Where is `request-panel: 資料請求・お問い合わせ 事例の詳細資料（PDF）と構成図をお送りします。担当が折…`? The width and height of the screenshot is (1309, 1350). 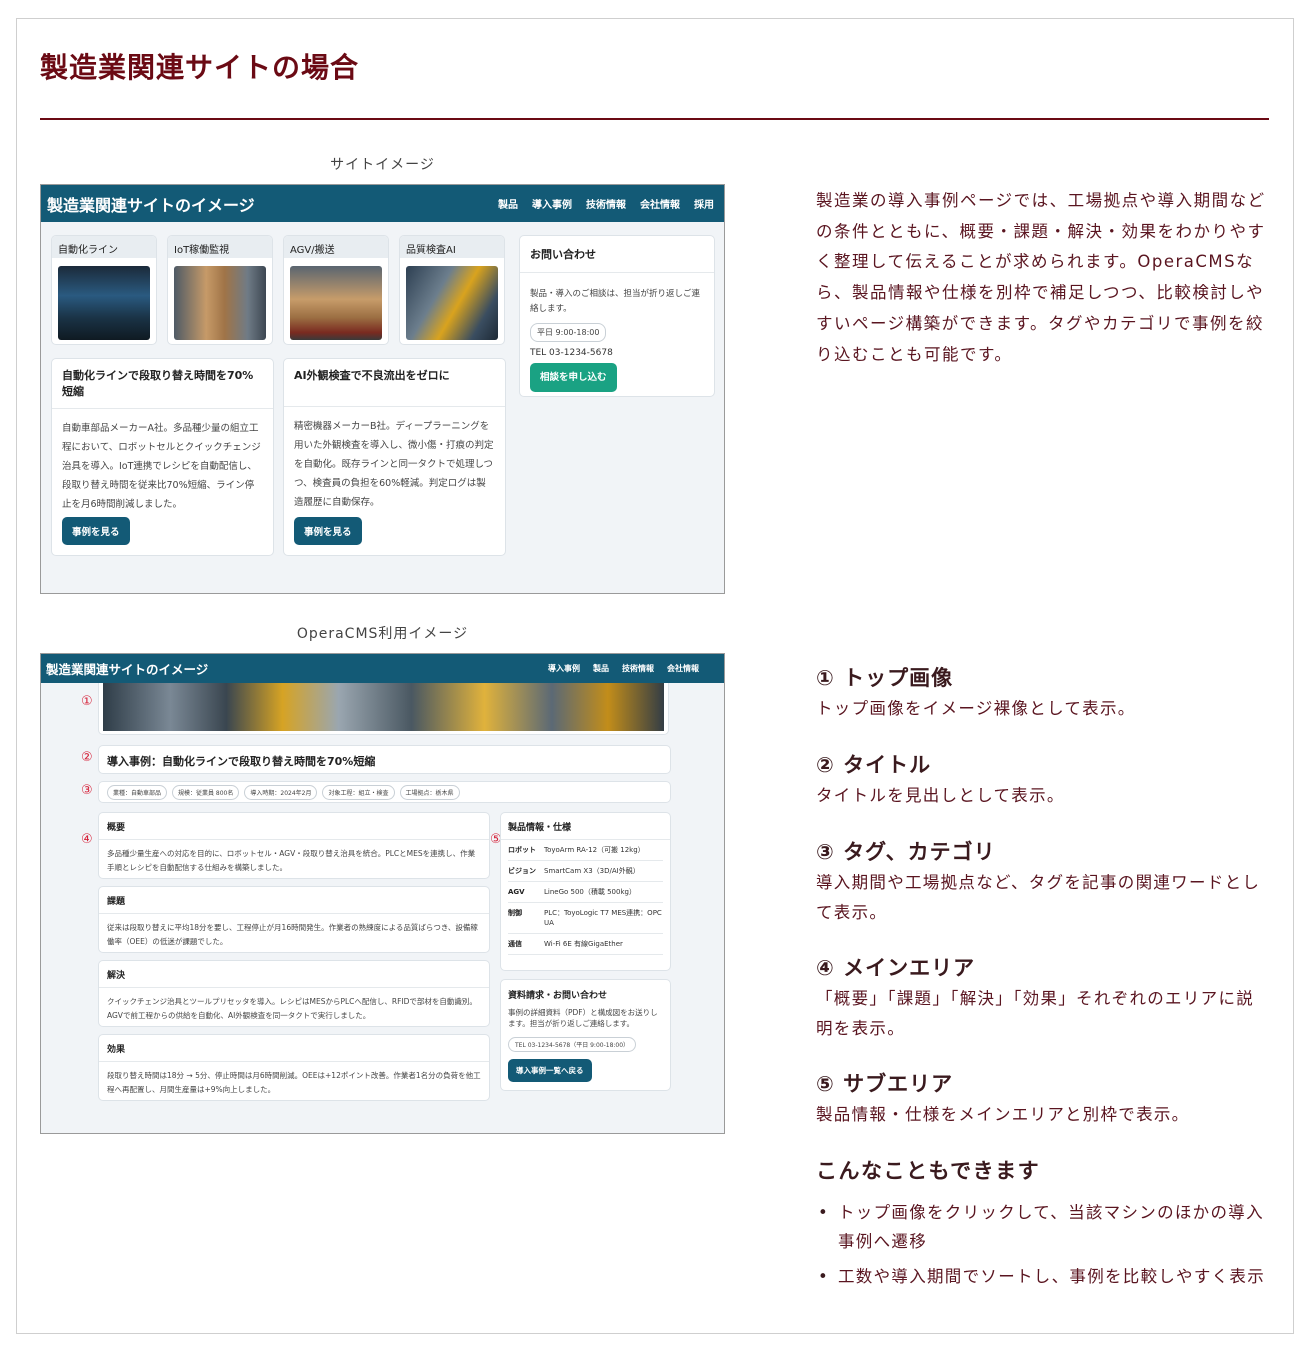 request-panel: 資料請求・お問い合わせ 事例の詳細資料（PDF）と構成図をお送りします。担当が折… is located at coordinates (585, 1035).